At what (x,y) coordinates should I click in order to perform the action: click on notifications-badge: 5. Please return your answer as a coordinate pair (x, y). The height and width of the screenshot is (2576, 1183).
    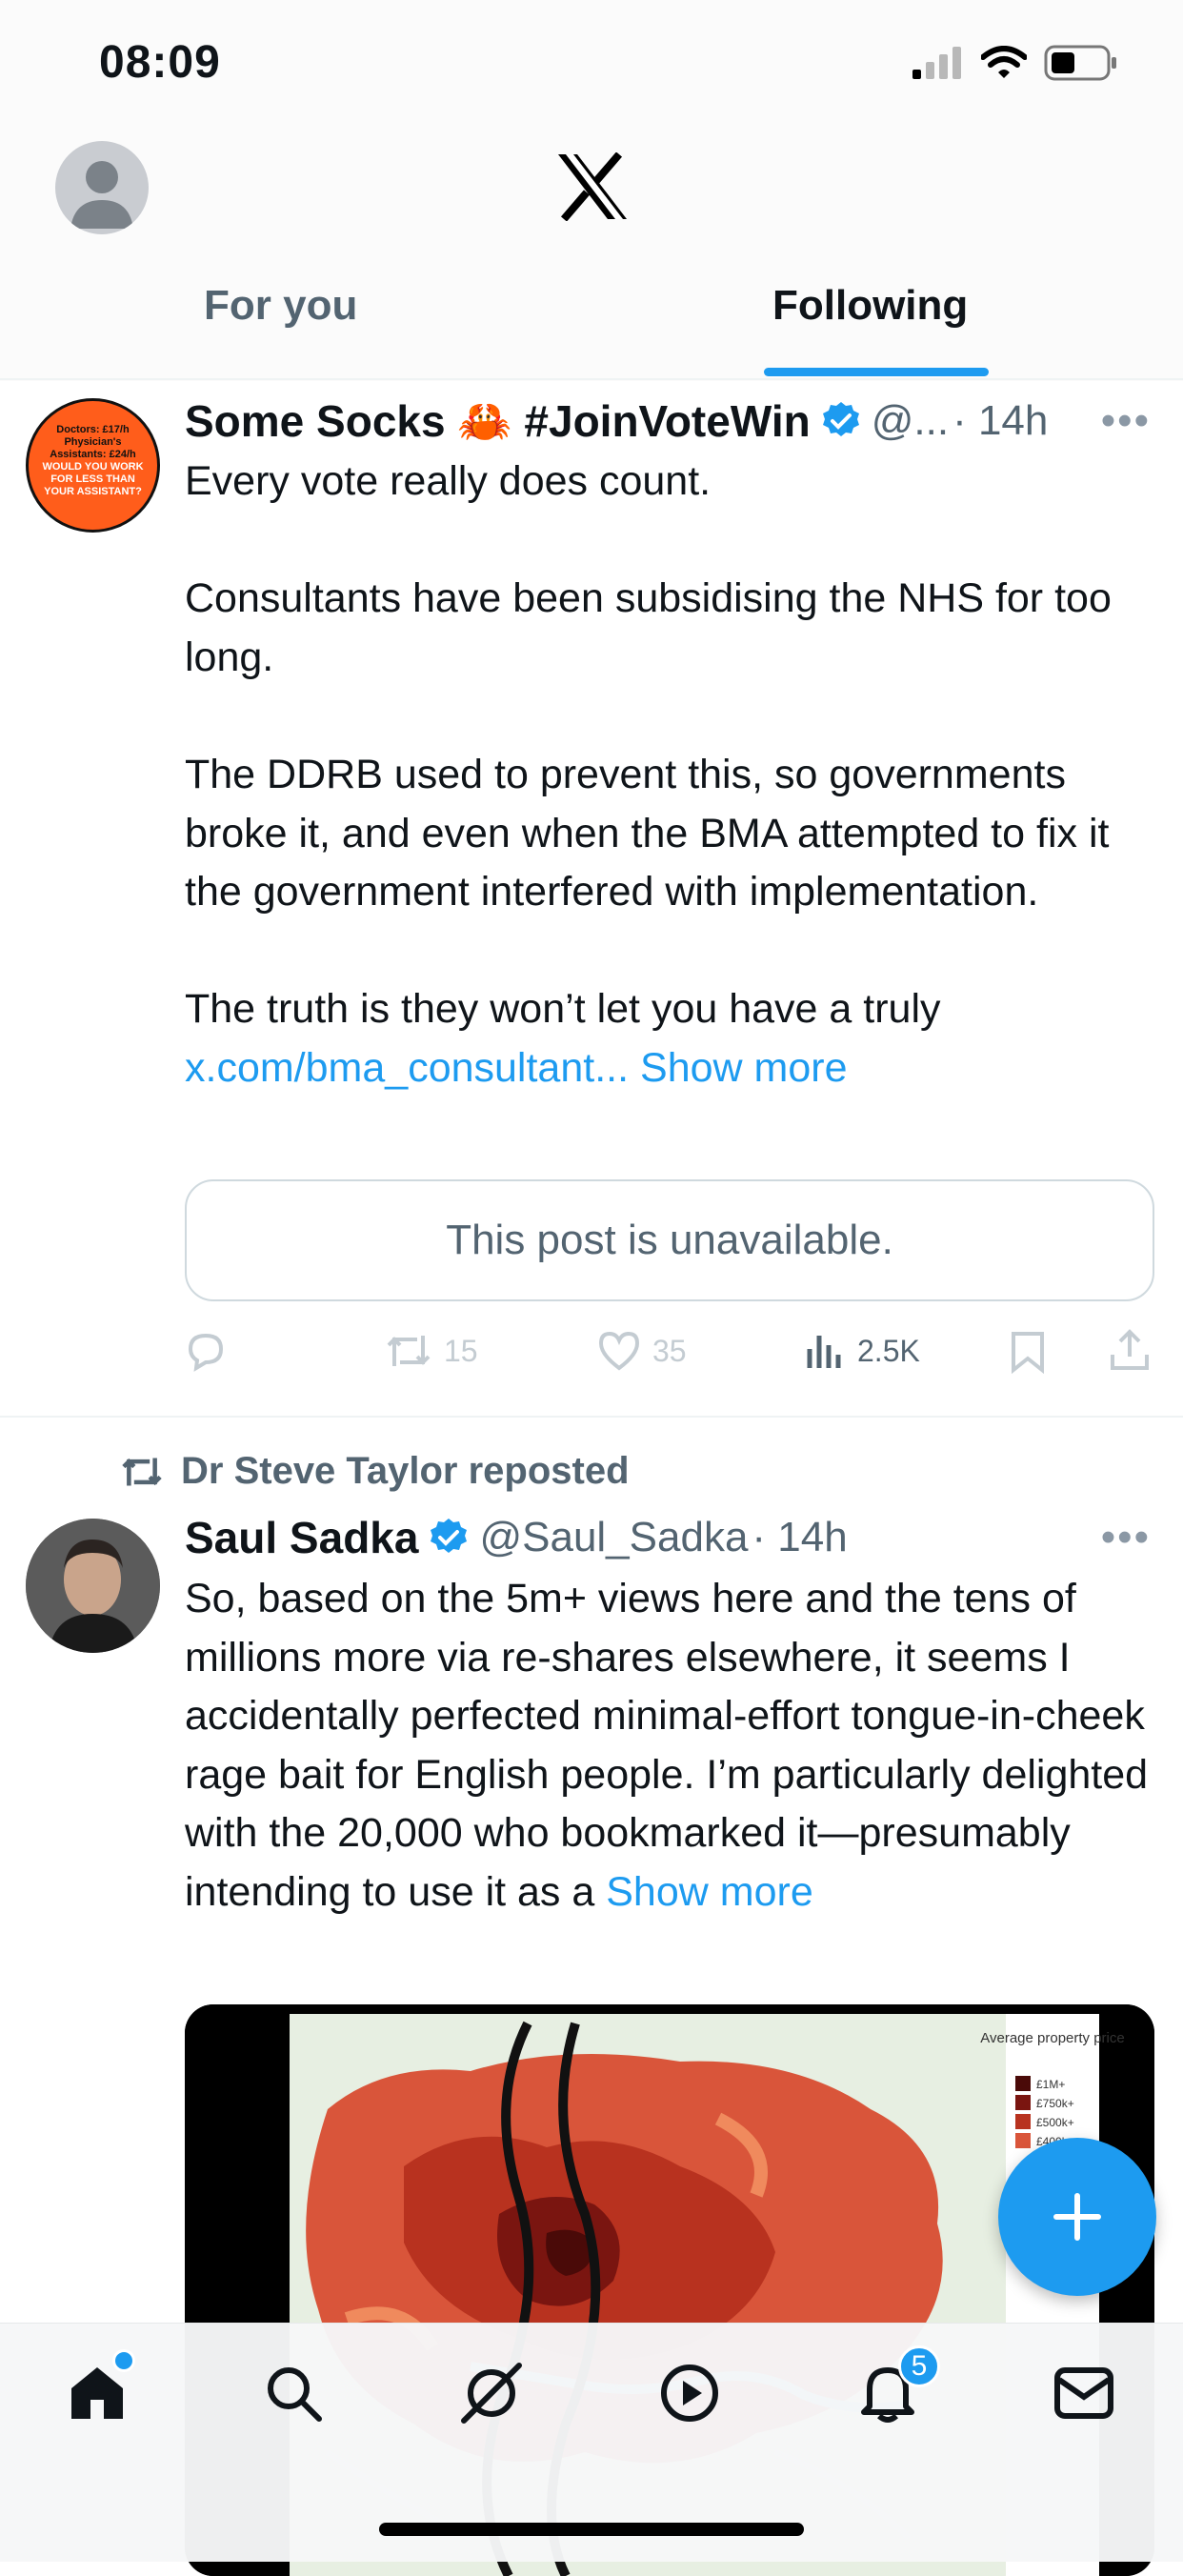
    Looking at the image, I should click on (919, 2366).